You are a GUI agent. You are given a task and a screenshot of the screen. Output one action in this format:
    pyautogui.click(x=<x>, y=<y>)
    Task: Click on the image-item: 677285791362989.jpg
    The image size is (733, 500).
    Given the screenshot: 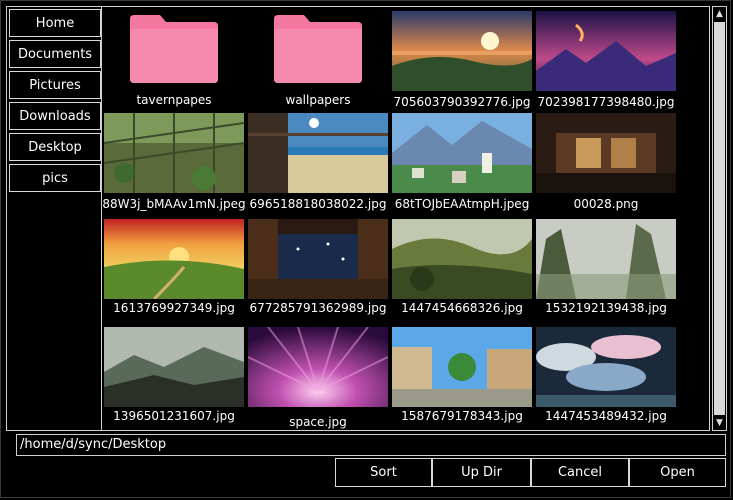 What is the action you would take?
    pyautogui.click(x=318, y=269)
    